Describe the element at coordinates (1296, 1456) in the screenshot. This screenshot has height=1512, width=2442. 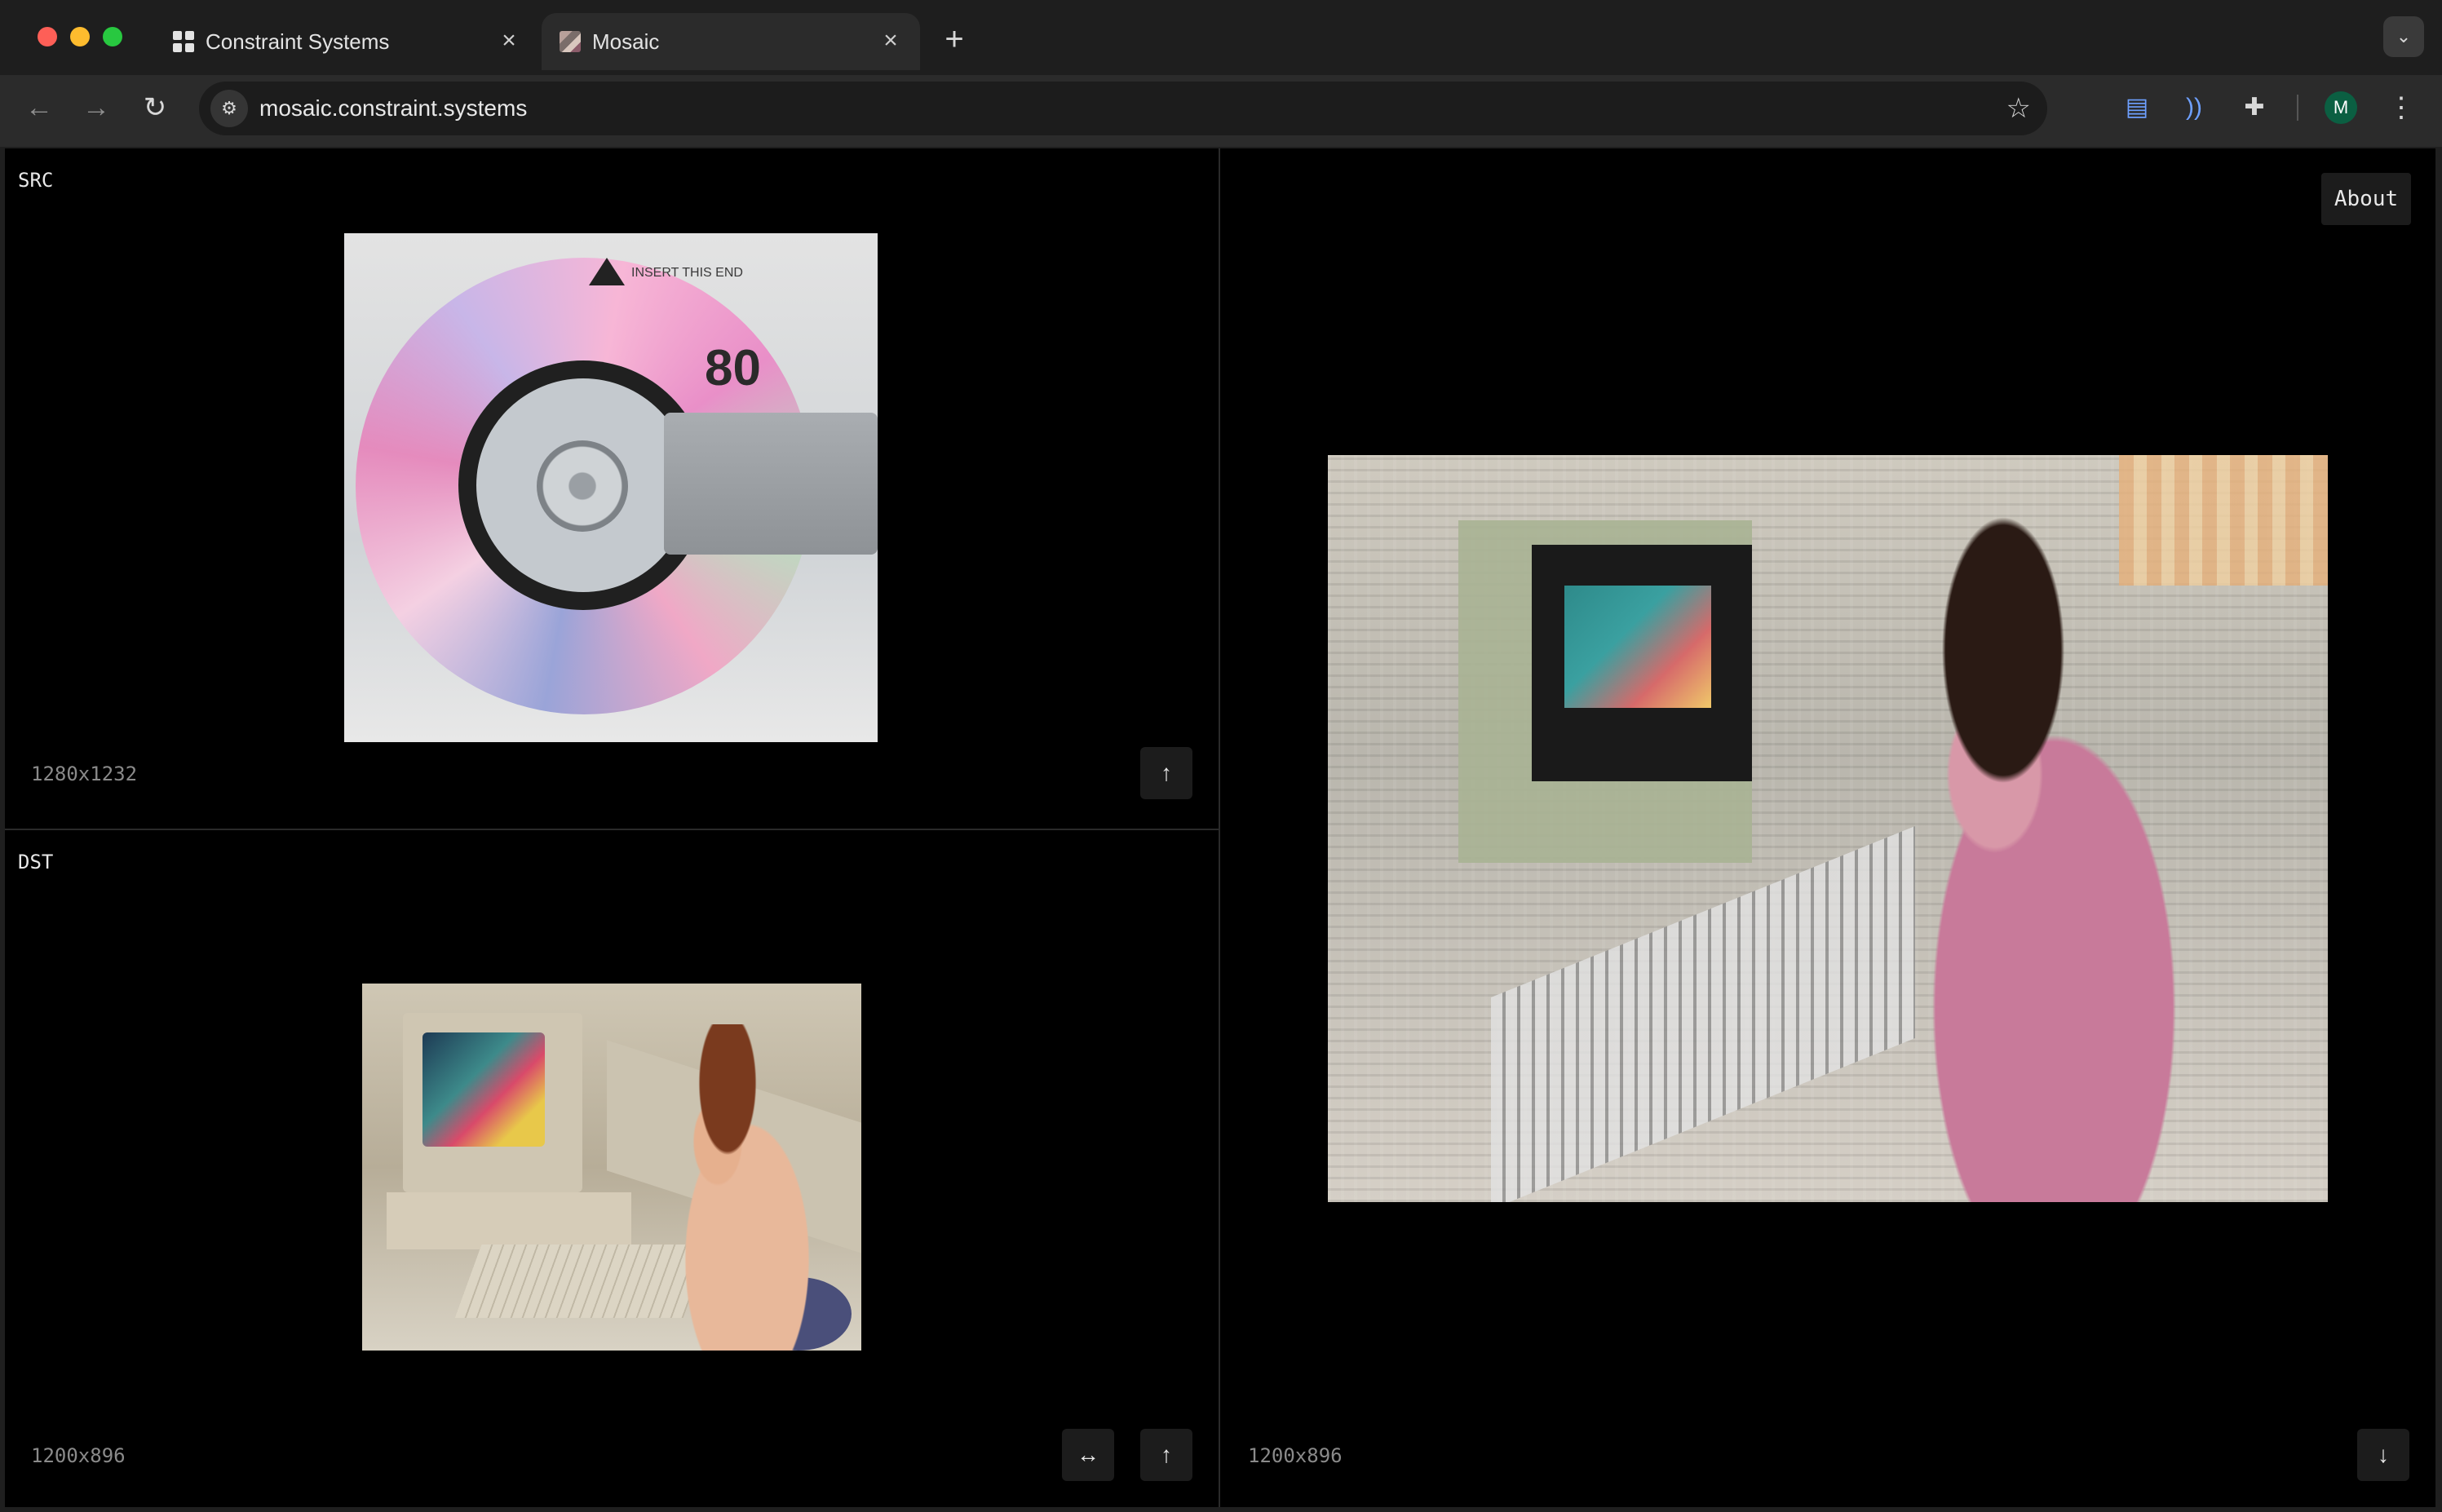
I see `output-dimensions: 1200x896` at that location.